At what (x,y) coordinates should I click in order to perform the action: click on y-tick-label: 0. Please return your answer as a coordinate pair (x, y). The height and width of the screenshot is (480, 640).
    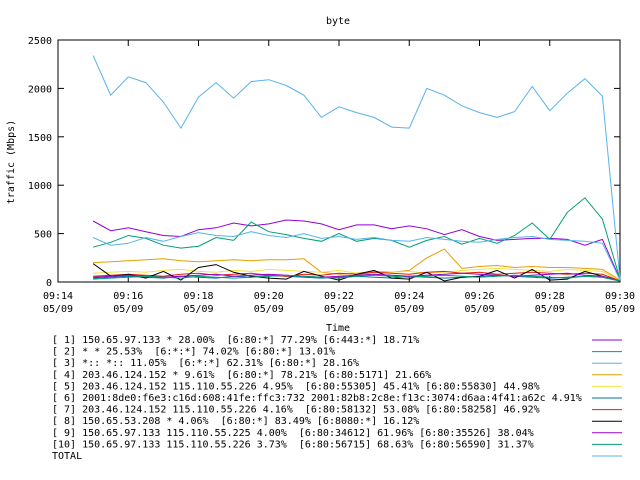
    Looking at the image, I should click on (49, 283).